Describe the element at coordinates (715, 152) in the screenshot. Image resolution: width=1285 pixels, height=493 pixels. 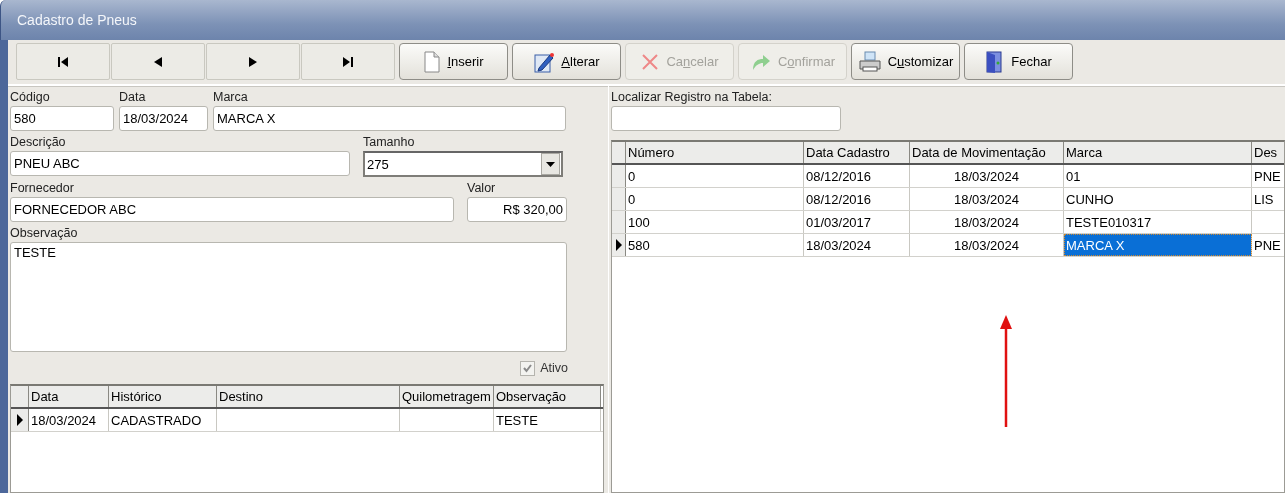
I see `column-header: Número` at that location.